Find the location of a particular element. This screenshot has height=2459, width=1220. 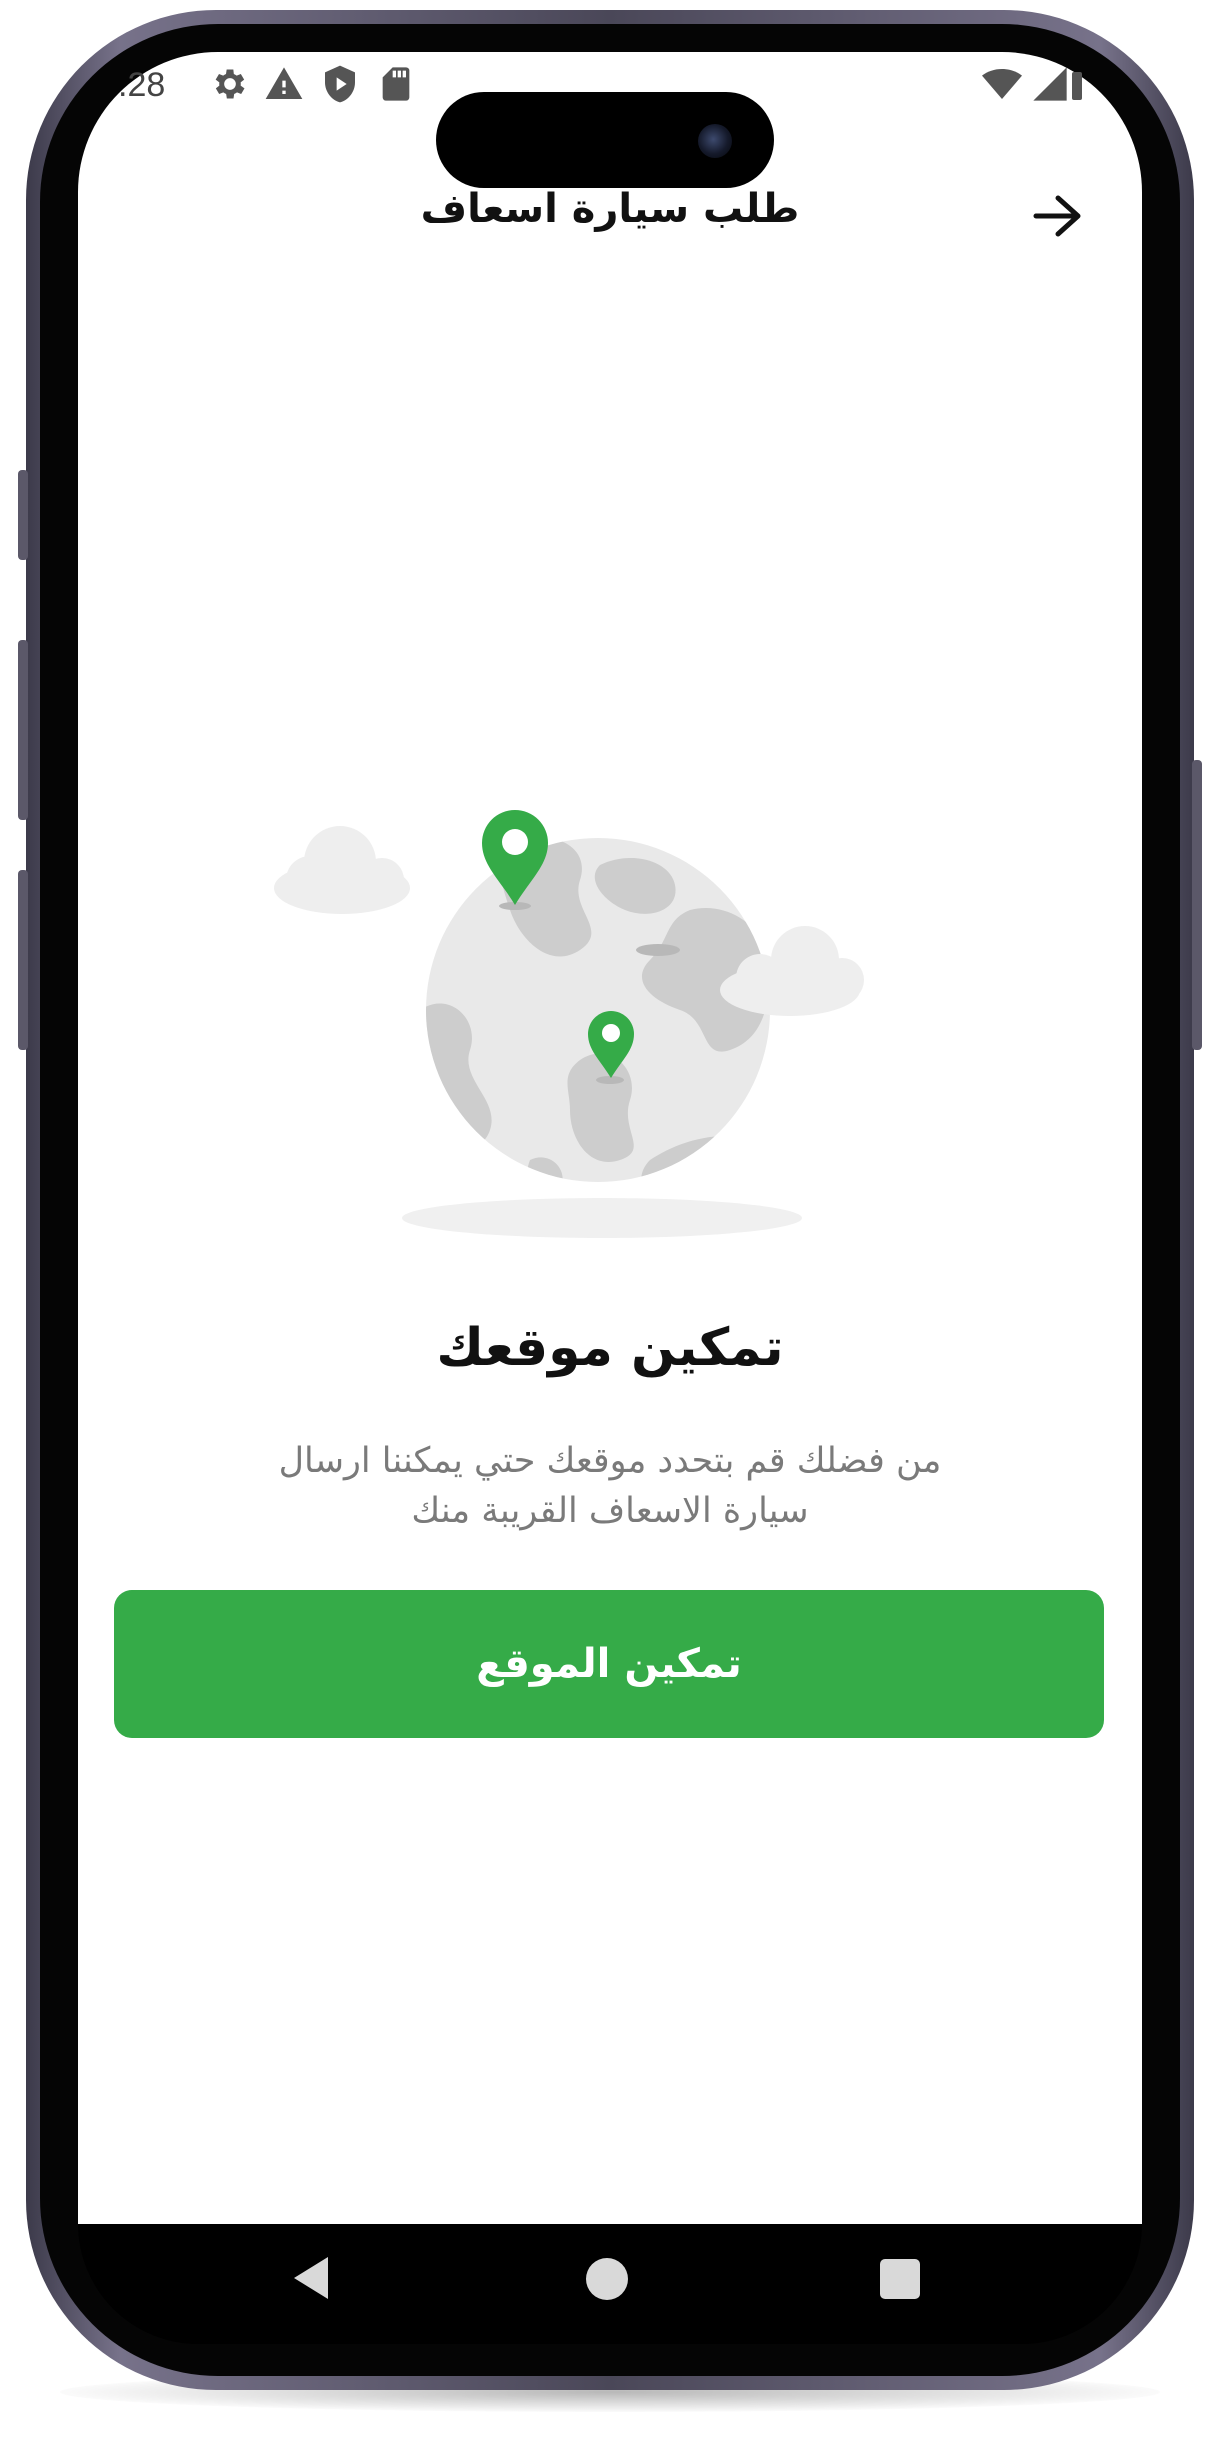

battery-icon is located at coordinates (1077, 86).